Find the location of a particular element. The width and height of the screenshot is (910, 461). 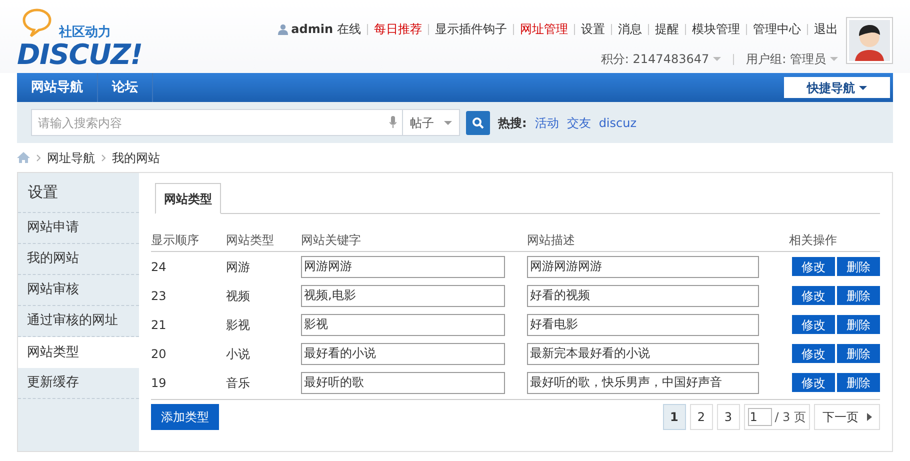

top-link: 显示插件钩子 is located at coordinates (471, 29).